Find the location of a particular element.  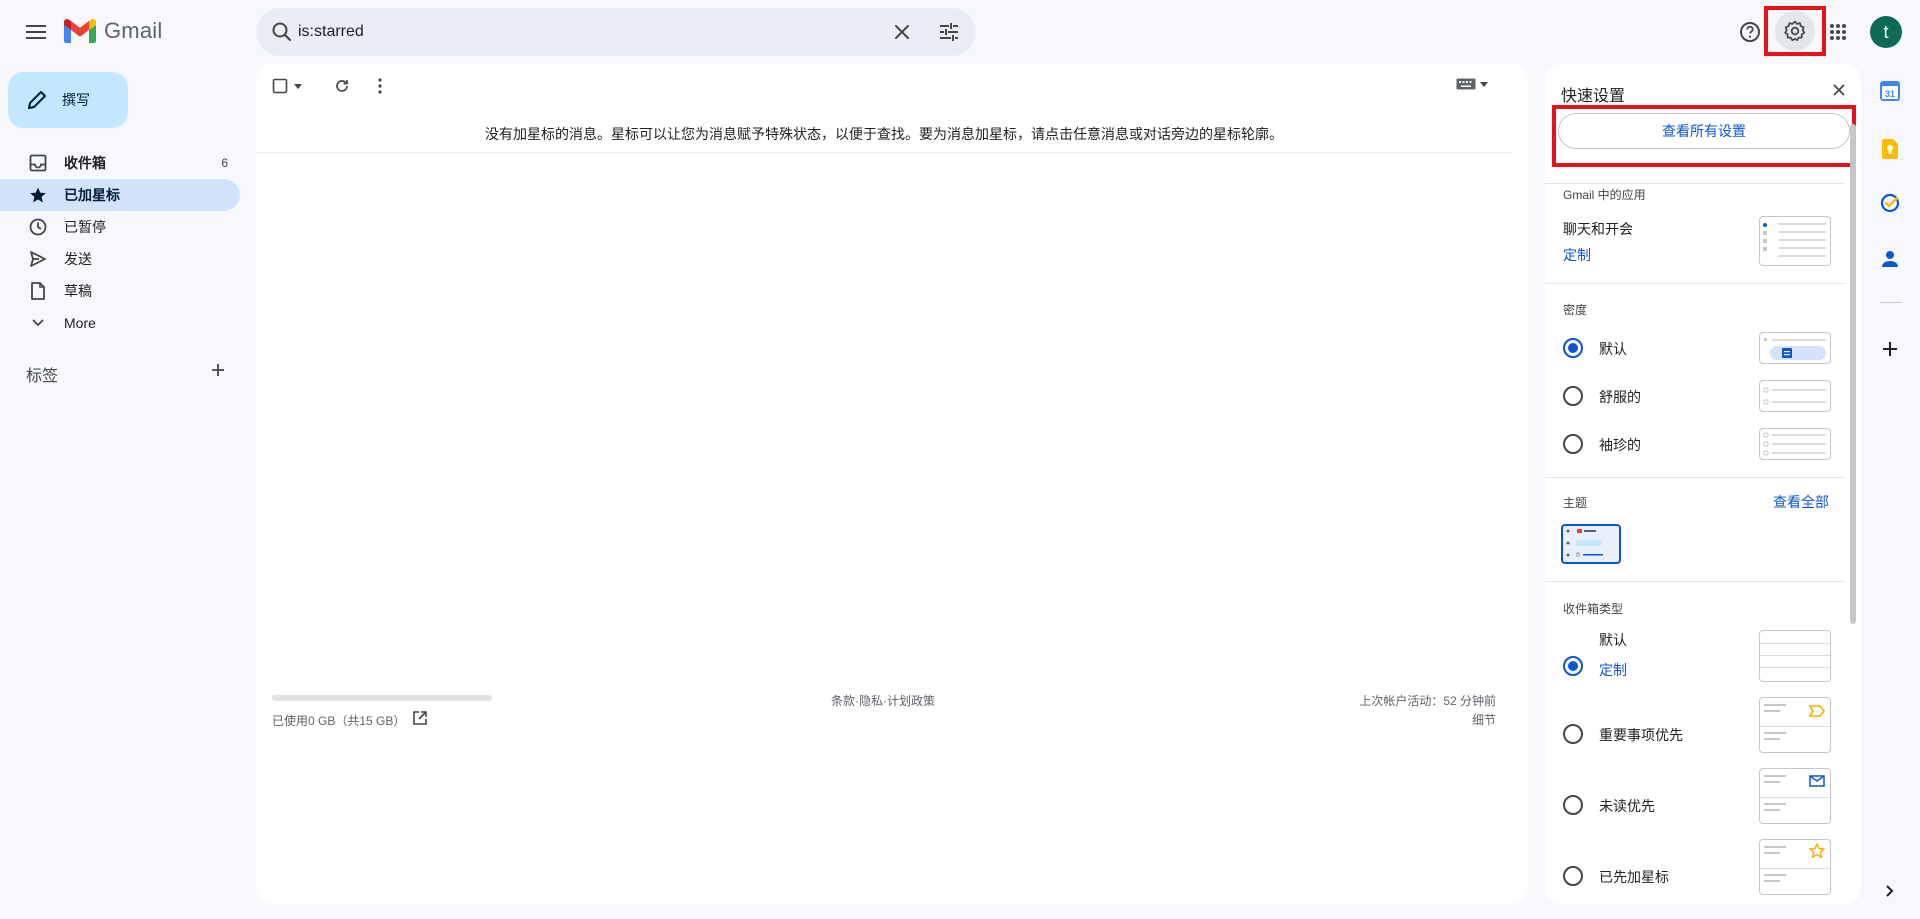

refresh-button is located at coordinates (342, 86).